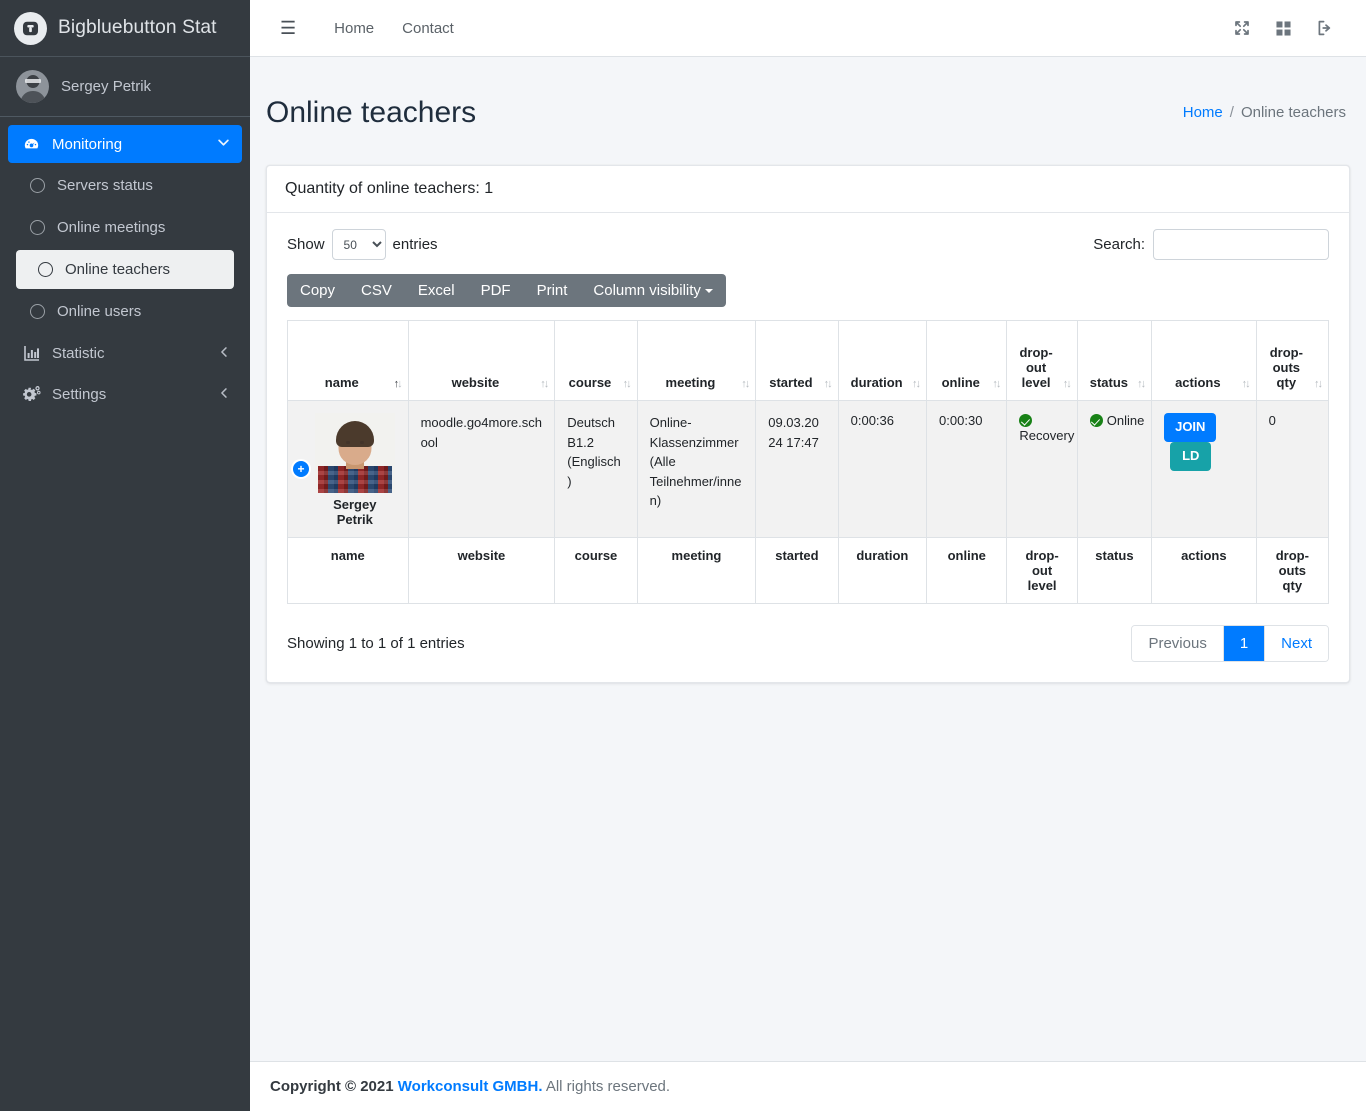  Describe the element at coordinates (436, 290) in the screenshot. I see `excel-button: Excel` at that location.